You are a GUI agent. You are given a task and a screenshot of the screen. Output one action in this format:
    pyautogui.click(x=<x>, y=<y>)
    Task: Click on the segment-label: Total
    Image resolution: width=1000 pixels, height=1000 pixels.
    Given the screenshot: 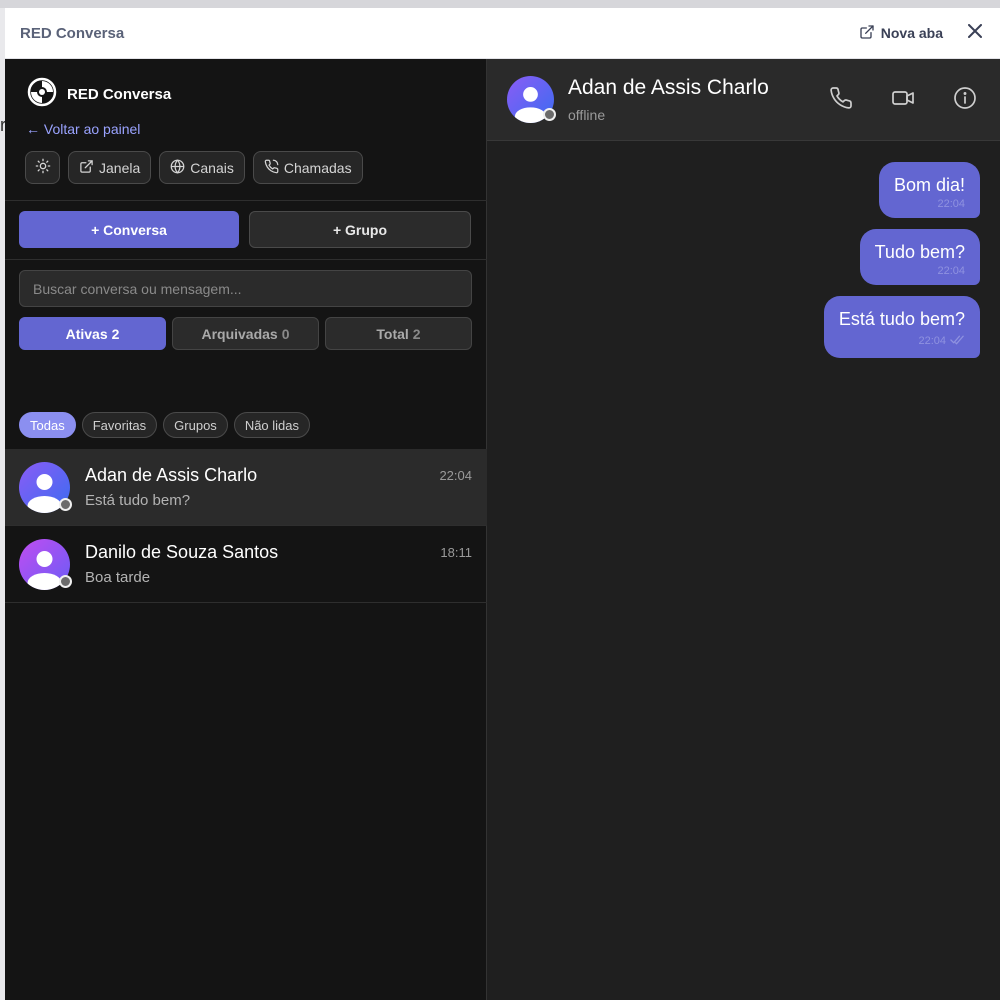 What is the action you would take?
    pyautogui.click(x=392, y=333)
    